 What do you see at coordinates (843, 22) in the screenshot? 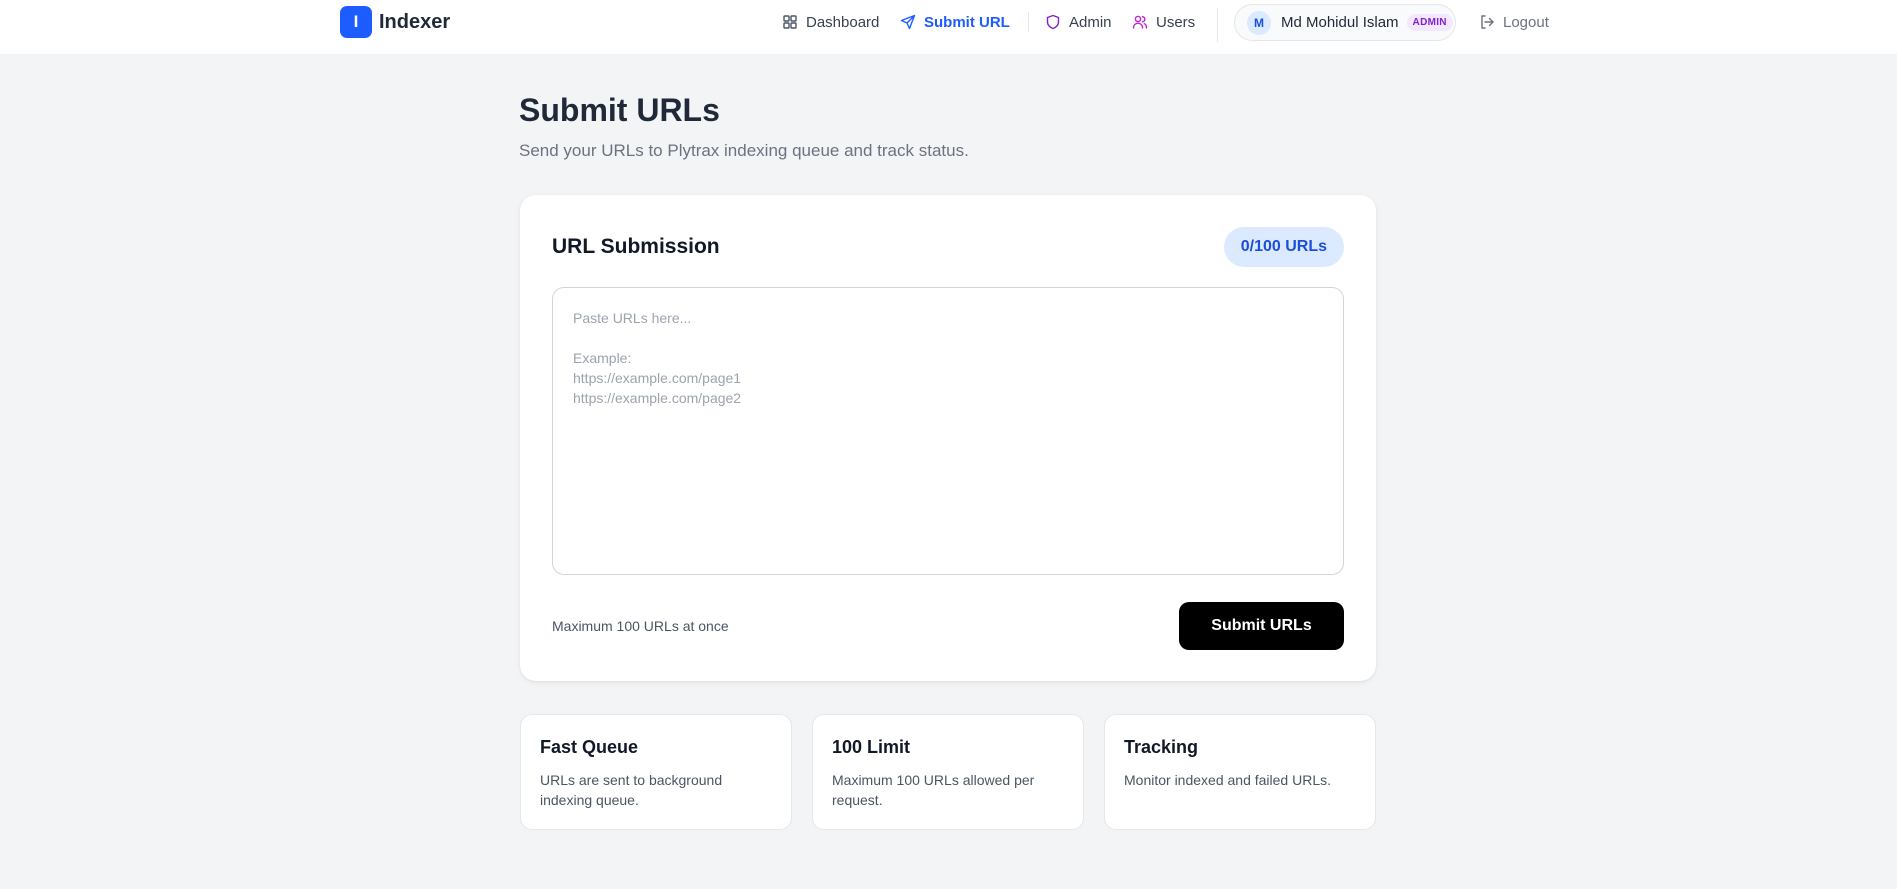
I see `nav-label-dashboard: Dashboard` at bounding box center [843, 22].